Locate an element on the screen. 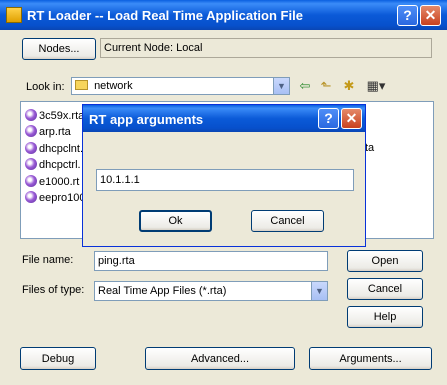  dialog-cancel-button: Cancel is located at coordinates (287, 221).